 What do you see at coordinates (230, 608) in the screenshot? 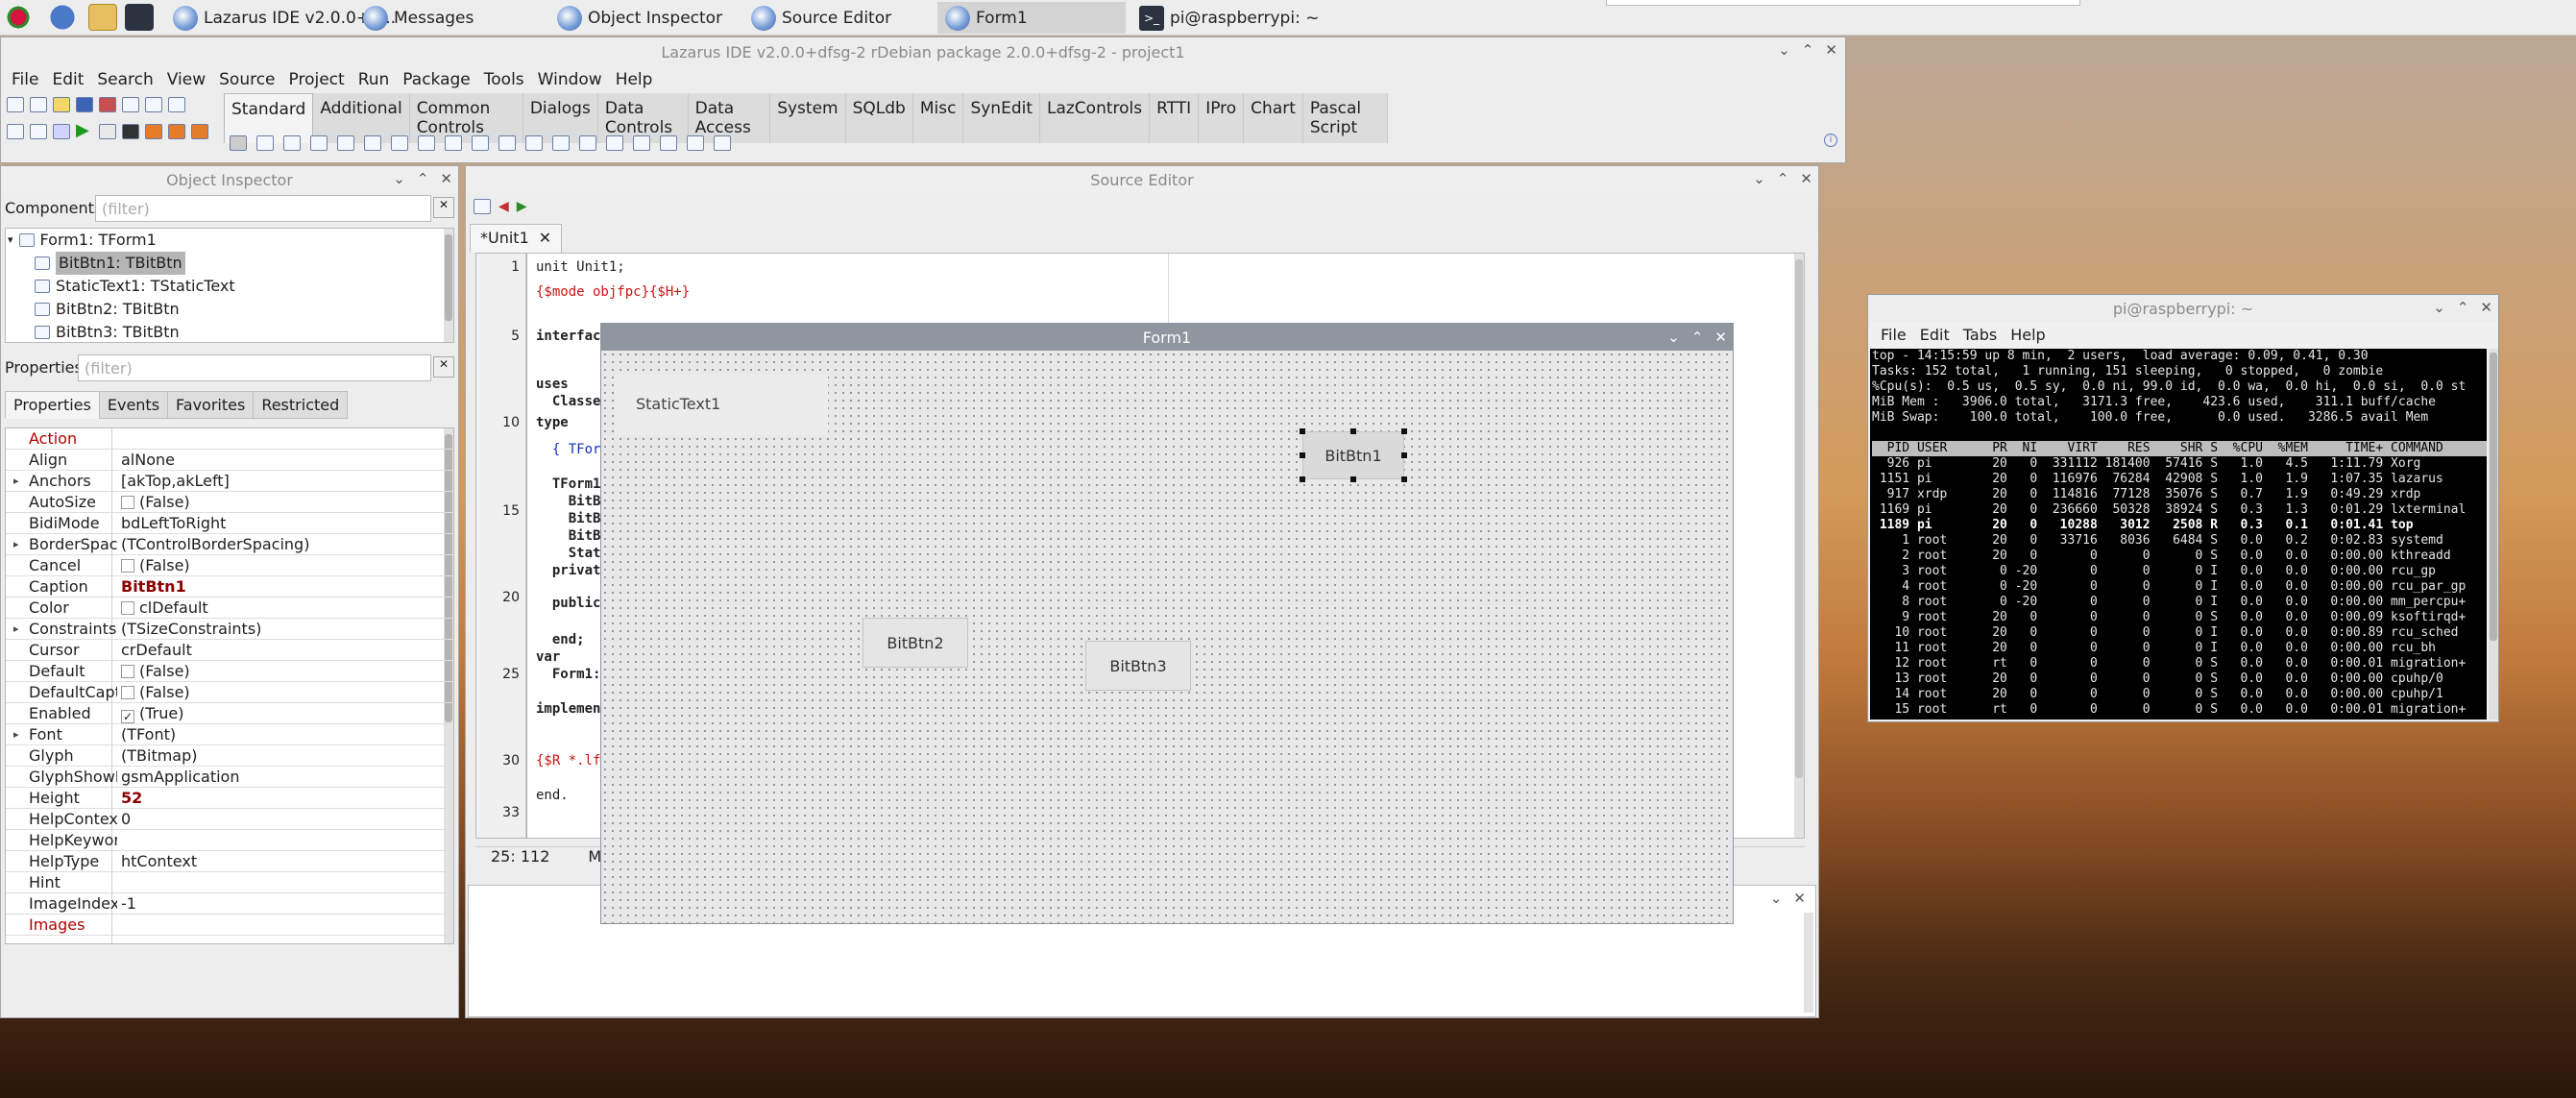
I see `property-row: Color clDefault` at bounding box center [230, 608].